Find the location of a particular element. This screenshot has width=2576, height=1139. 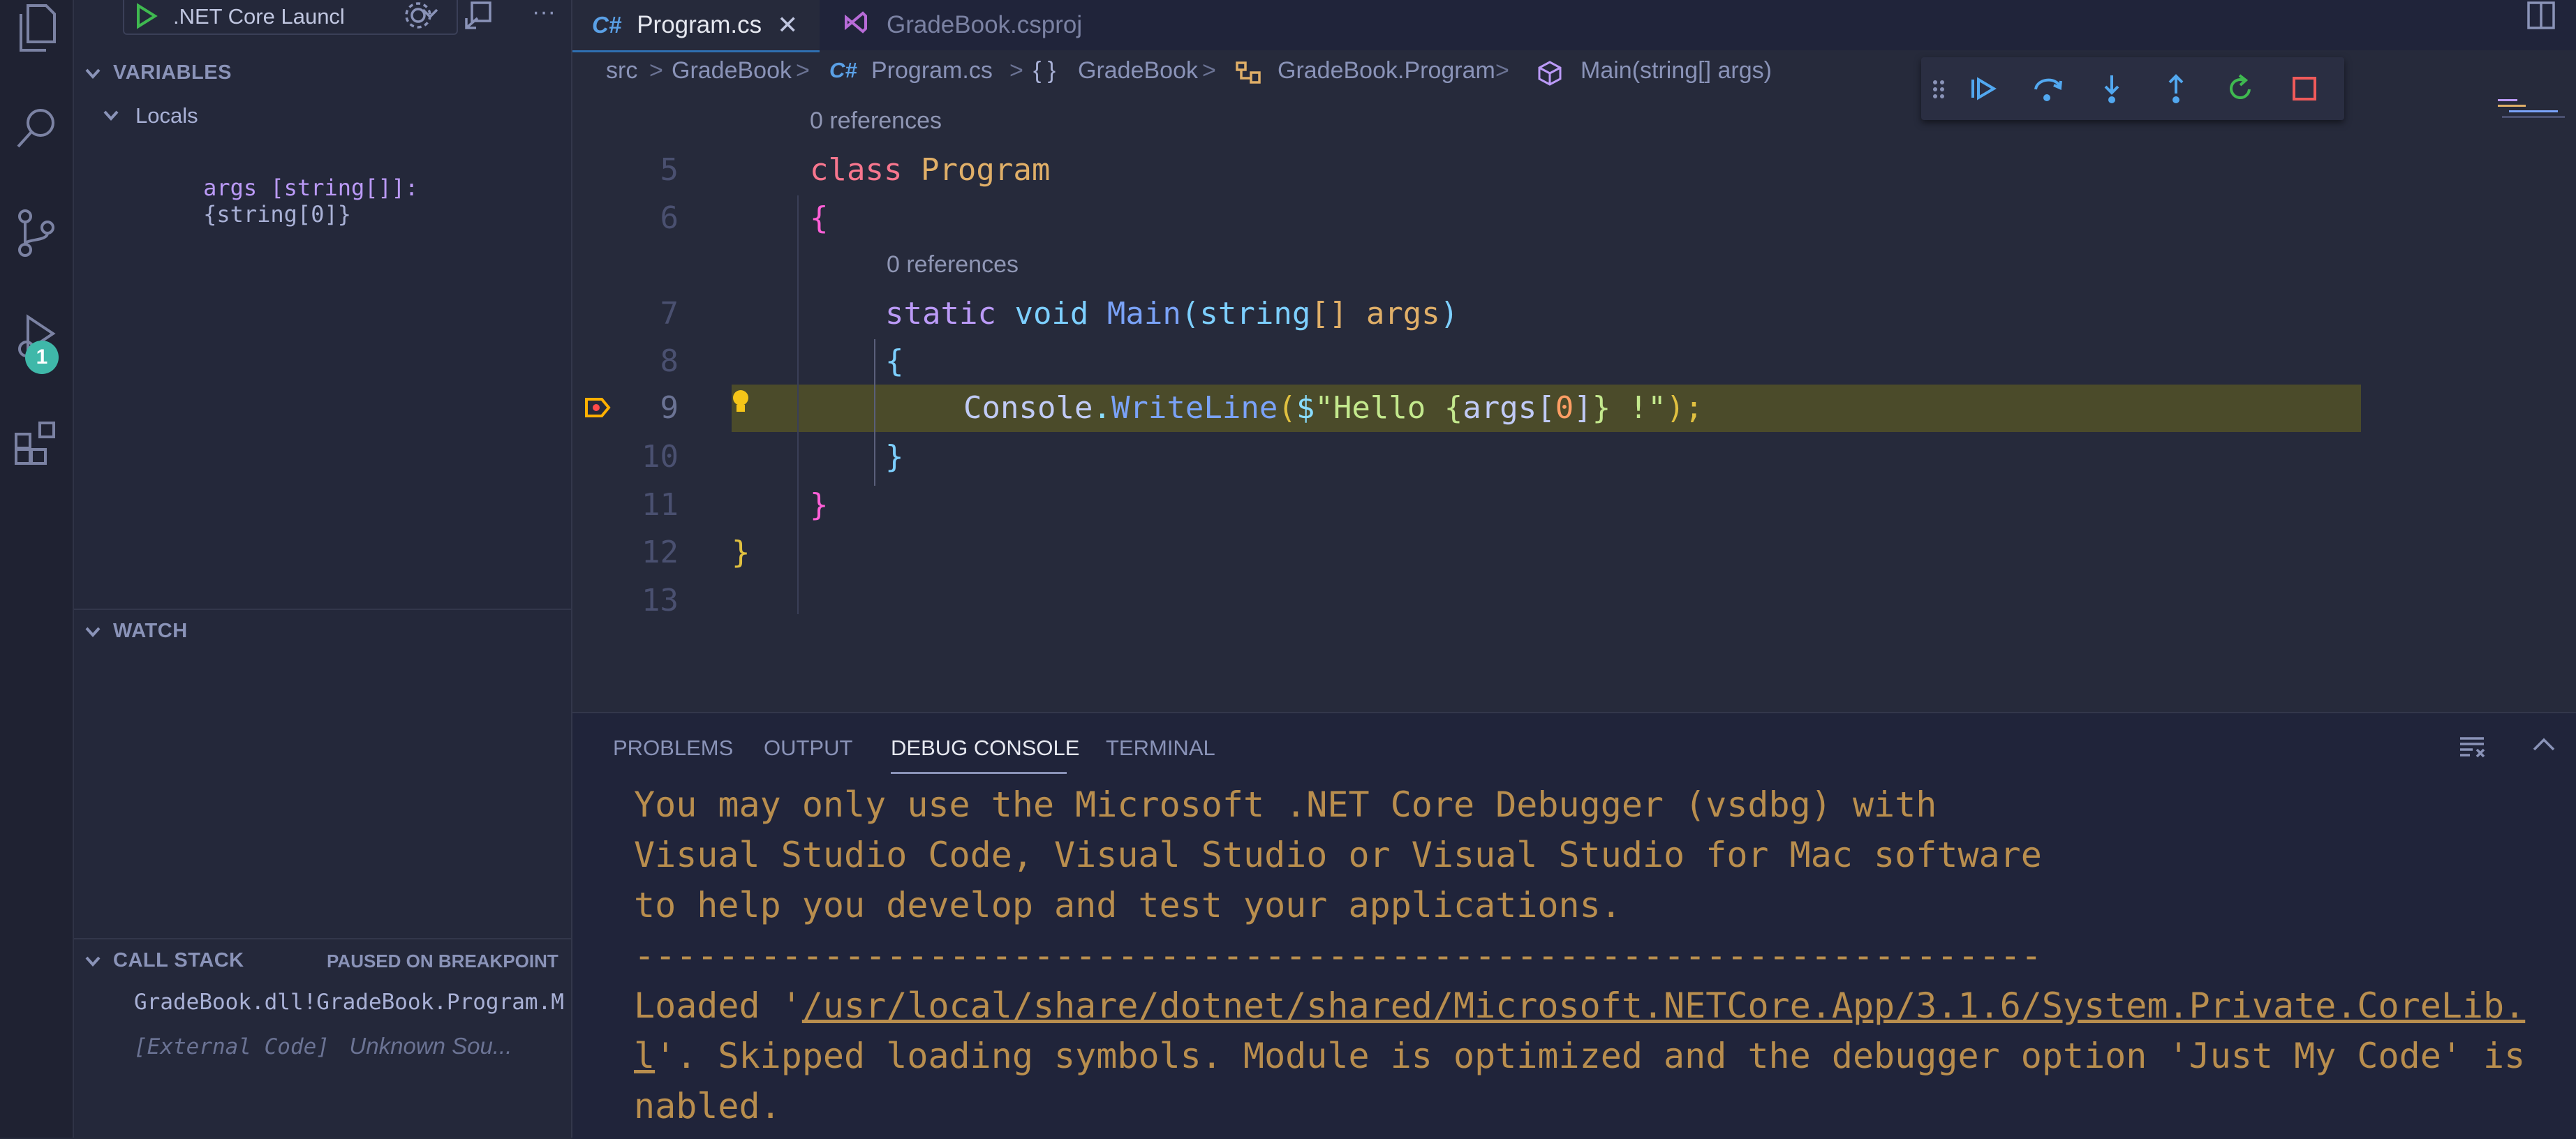

lightbulb-icon is located at coordinates (740, 403).